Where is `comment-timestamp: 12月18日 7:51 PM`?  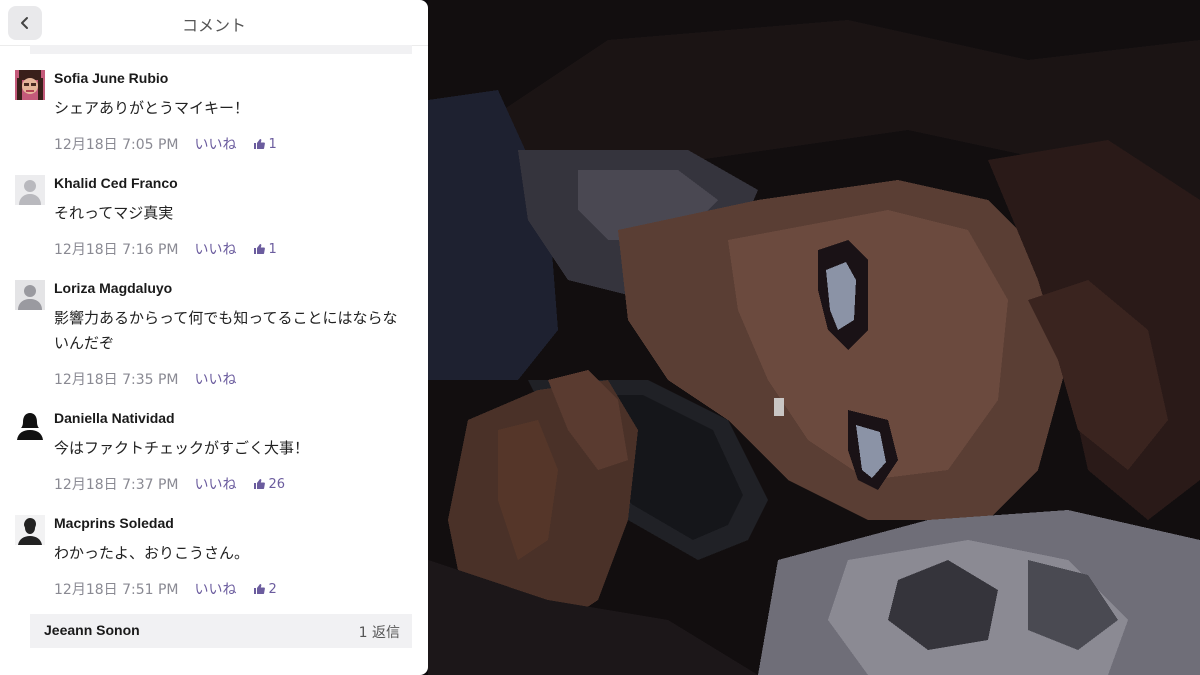 comment-timestamp: 12月18日 7:51 PM is located at coordinates (116, 590).